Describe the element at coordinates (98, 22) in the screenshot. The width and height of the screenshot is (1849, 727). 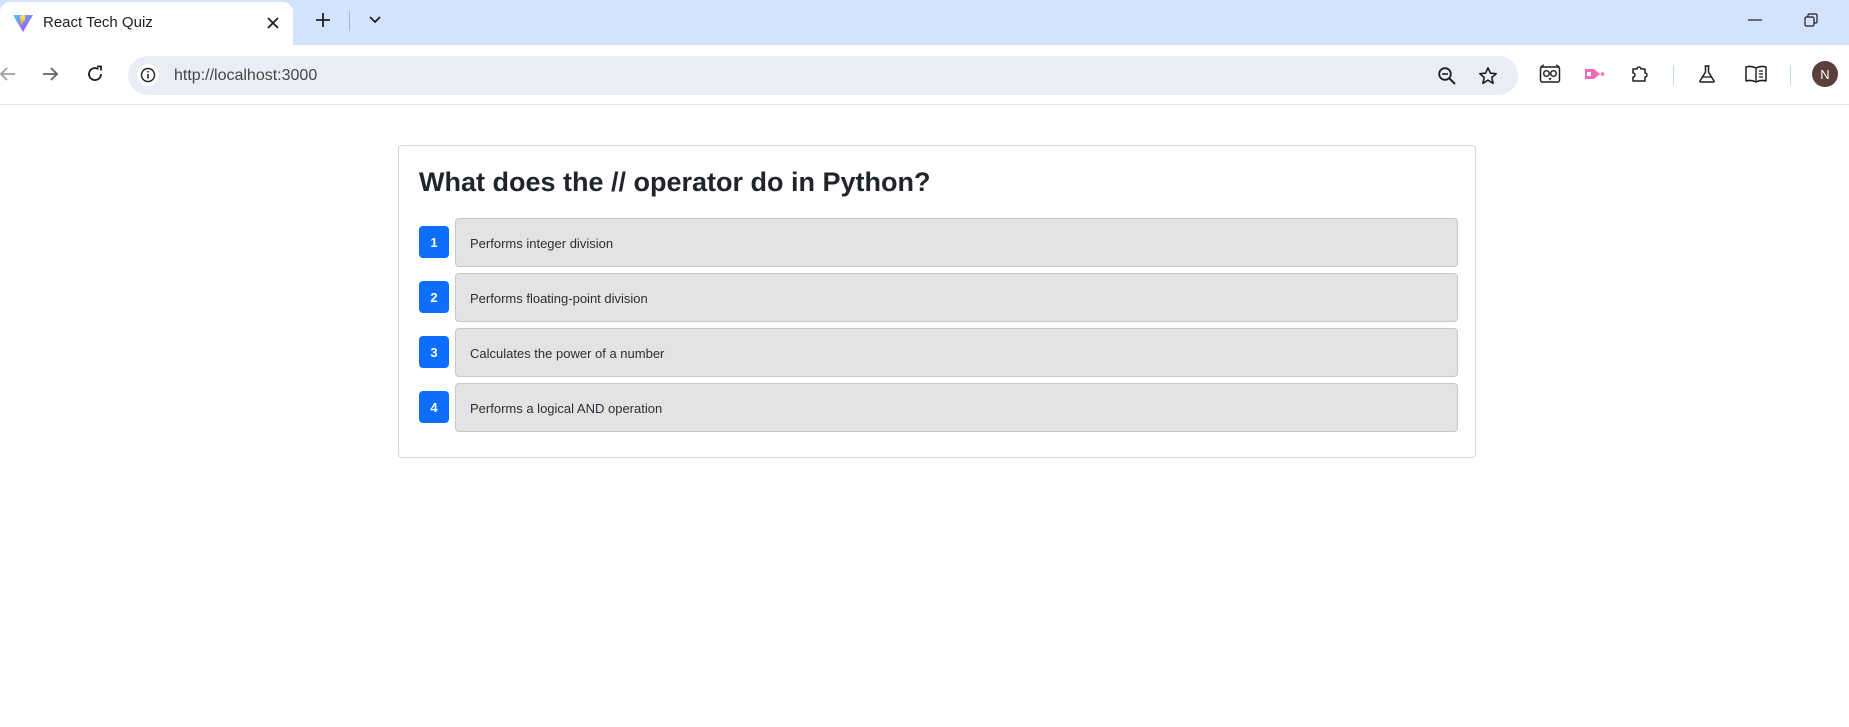
I see `tab-title: React Tech Quiz` at that location.